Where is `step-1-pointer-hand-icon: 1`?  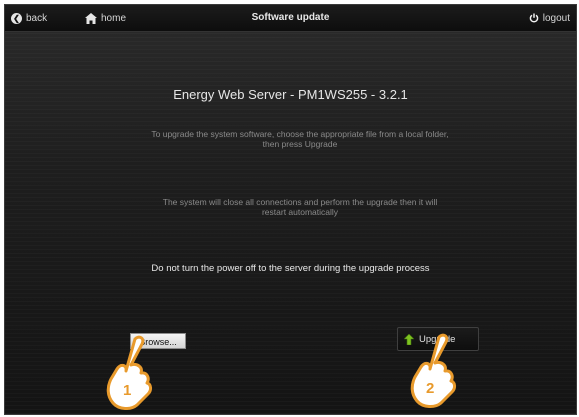 step-1-pointer-hand-icon: 1 is located at coordinates (129, 372).